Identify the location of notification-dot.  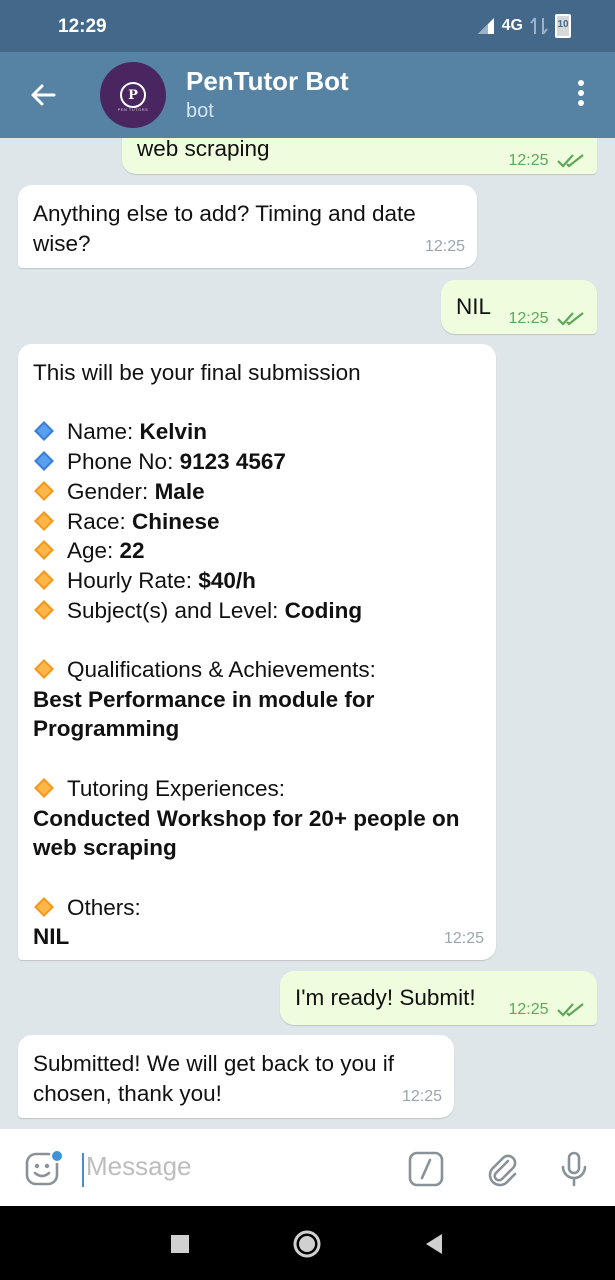
(57, 1156).